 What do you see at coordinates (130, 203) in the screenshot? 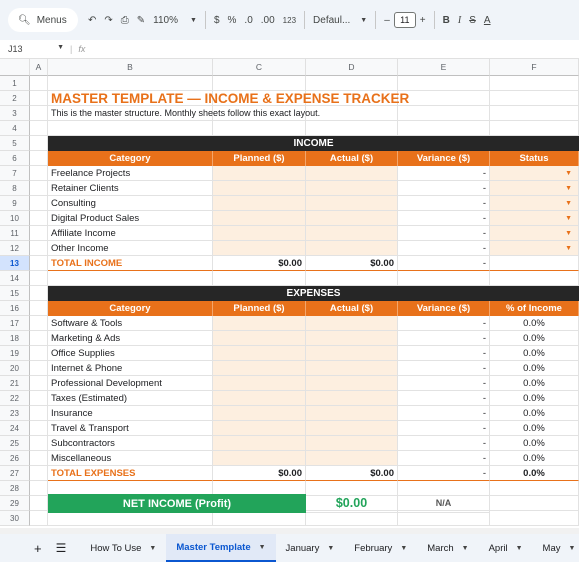
I see `income-category-label: Consulting` at bounding box center [130, 203].